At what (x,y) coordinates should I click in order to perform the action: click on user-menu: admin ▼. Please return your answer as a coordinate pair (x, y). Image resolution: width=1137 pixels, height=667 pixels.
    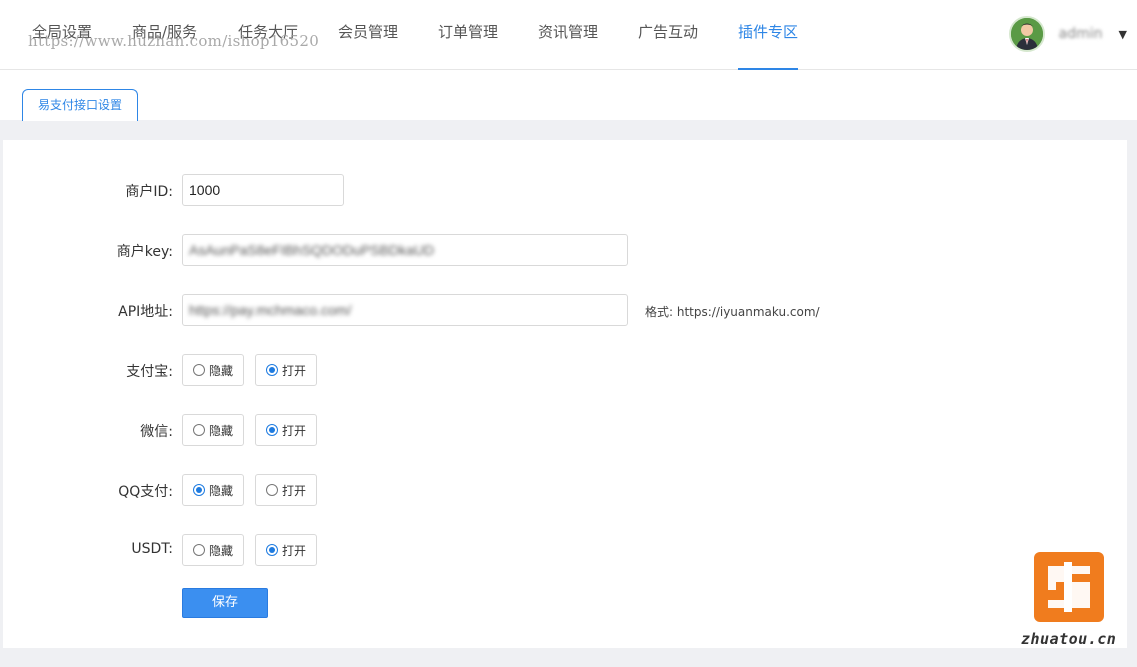
    Looking at the image, I should click on (1067, 34).